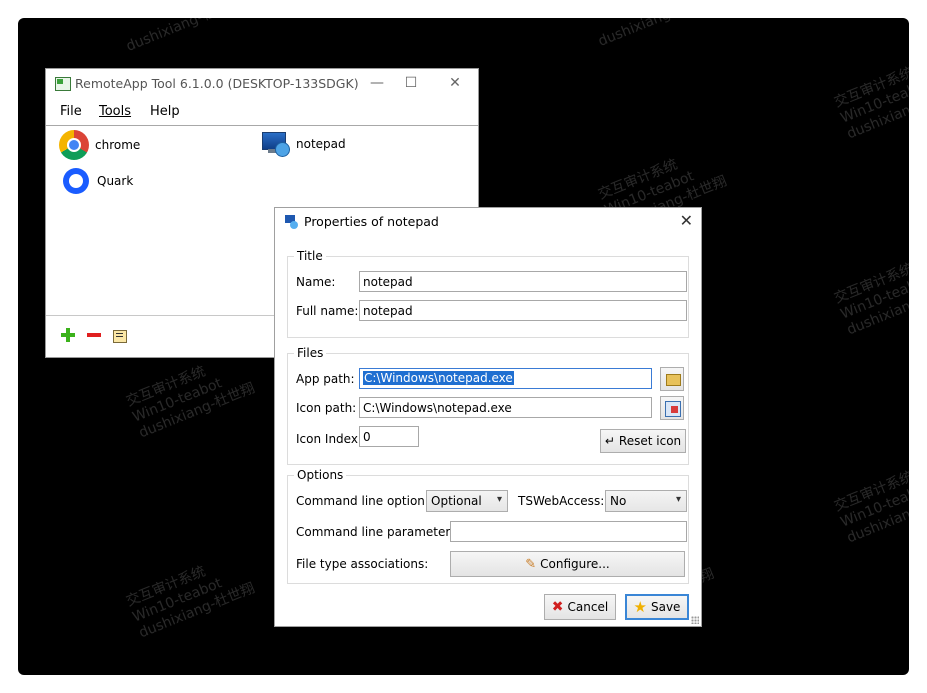 The width and height of the screenshot is (927, 693). Describe the element at coordinates (455, 83) in the screenshot. I see `close-button: ✕` at that location.